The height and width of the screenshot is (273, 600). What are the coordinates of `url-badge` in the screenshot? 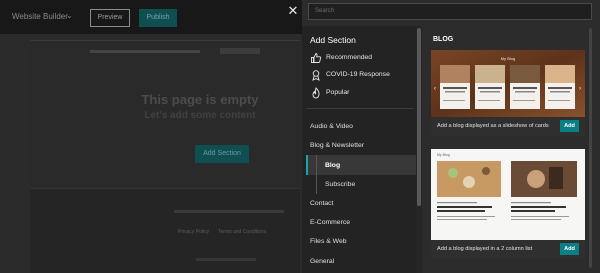 It's located at (240, 51).